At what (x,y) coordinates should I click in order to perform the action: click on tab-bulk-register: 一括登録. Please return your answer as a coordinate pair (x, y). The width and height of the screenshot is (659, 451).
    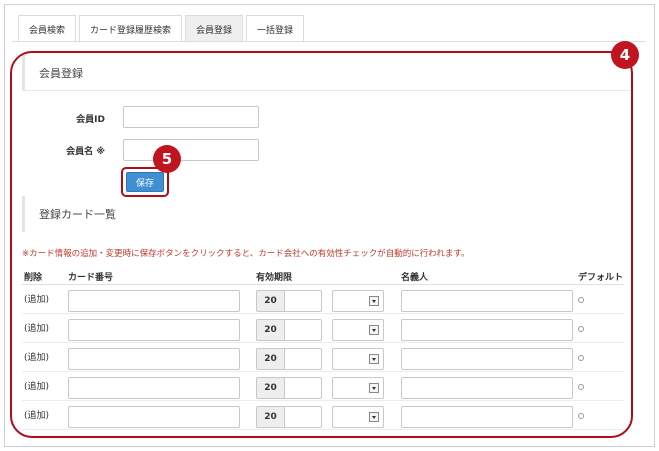
    Looking at the image, I should click on (275, 28).